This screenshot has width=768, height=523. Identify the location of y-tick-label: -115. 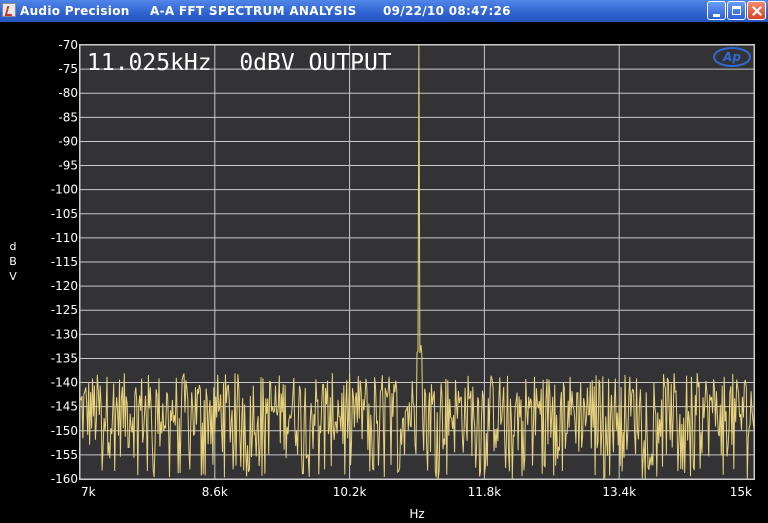
(64, 262).